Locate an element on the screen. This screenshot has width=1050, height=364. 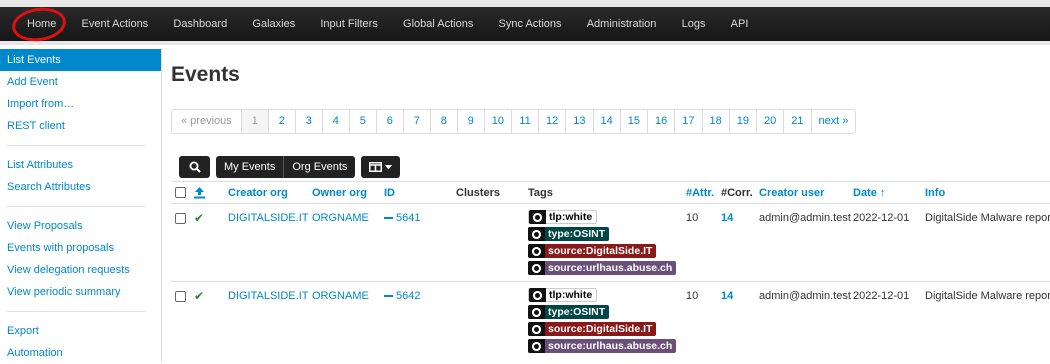
columns-dropdown-button is located at coordinates (381, 167).